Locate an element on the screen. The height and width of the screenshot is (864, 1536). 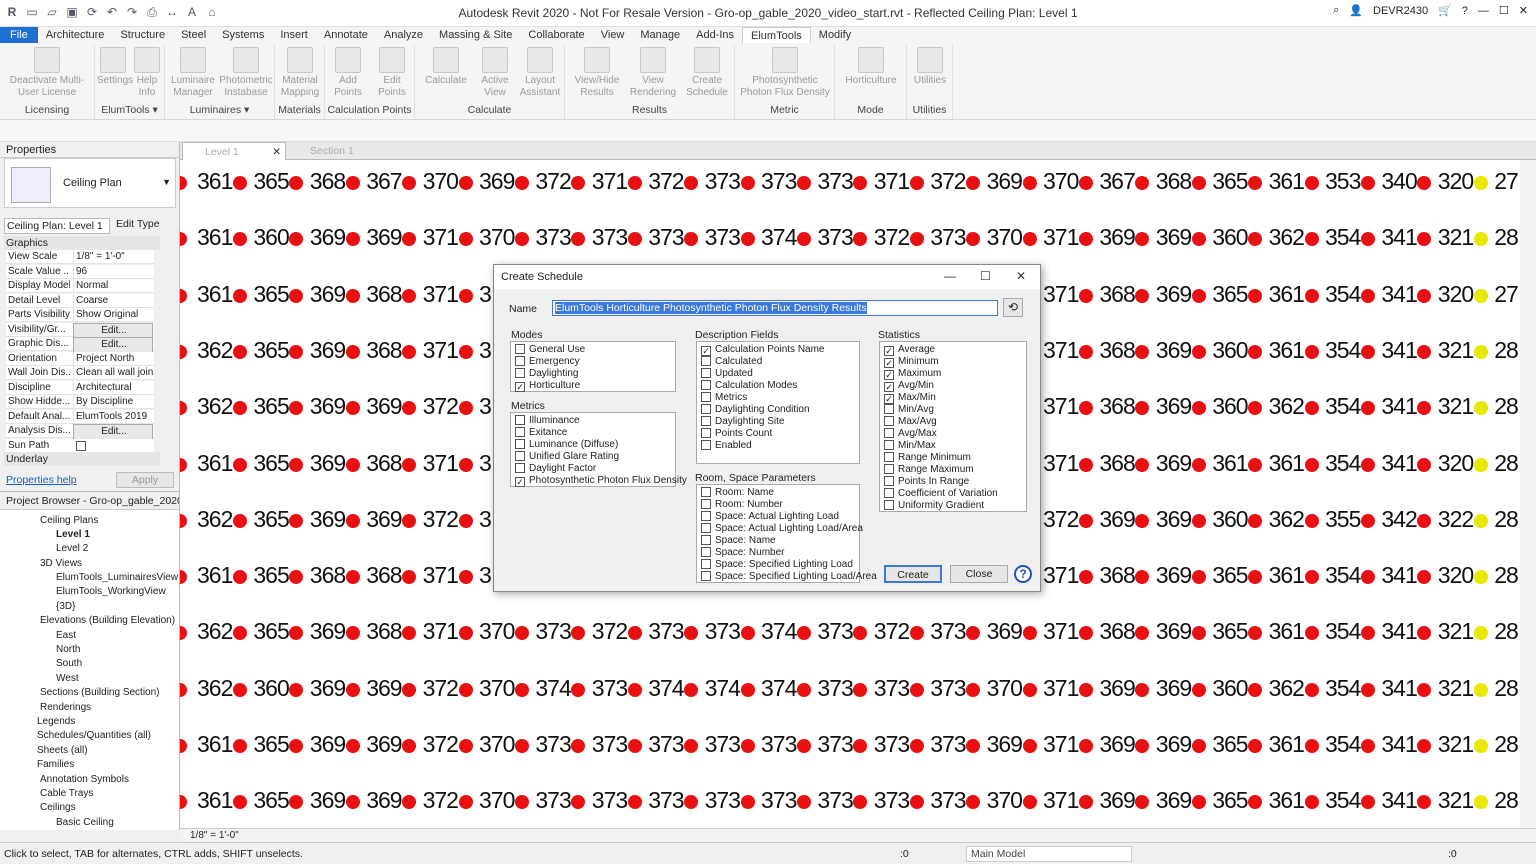
room-option: Space: Actual Lighting Load/Area is located at coordinates (782, 529).